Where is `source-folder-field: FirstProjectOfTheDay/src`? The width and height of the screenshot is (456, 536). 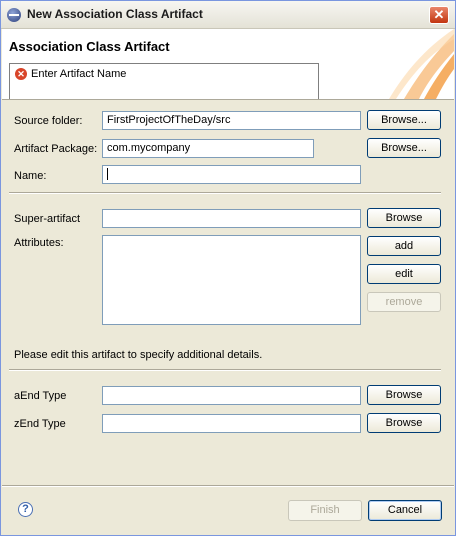
source-folder-field: FirstProjectOfTheDay/src is located at coordinates (231, 120).